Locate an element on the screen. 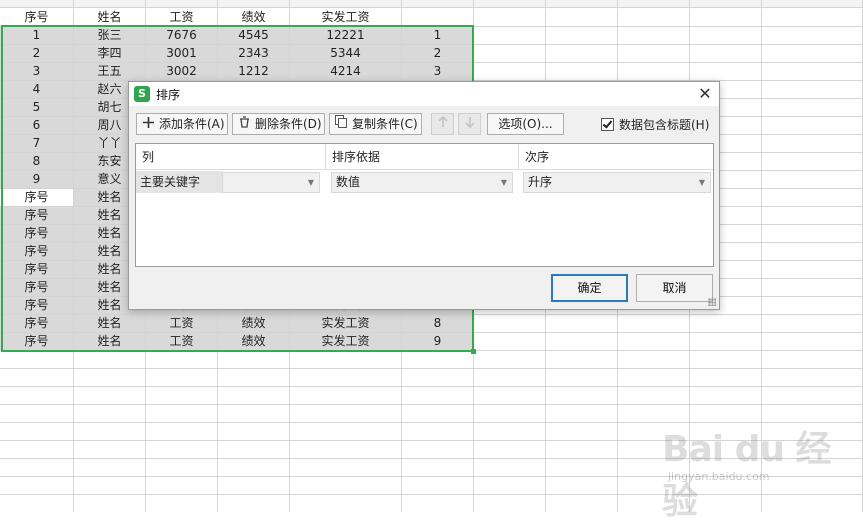 Image resolution: width=863 pixels, height=524 pixels. cancel-button: 取消 is located at coordinates (674, 288).